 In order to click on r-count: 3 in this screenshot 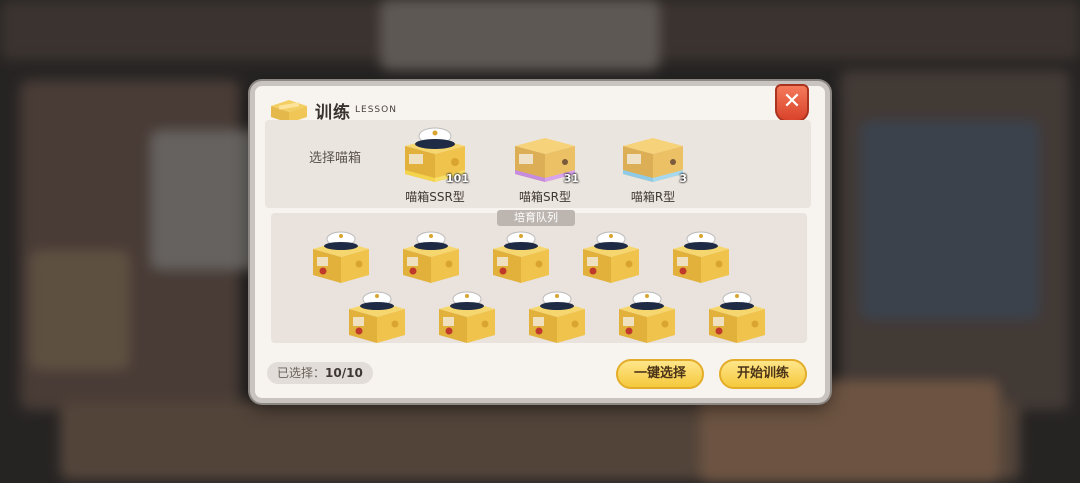, I will do `click(683, 178)`.